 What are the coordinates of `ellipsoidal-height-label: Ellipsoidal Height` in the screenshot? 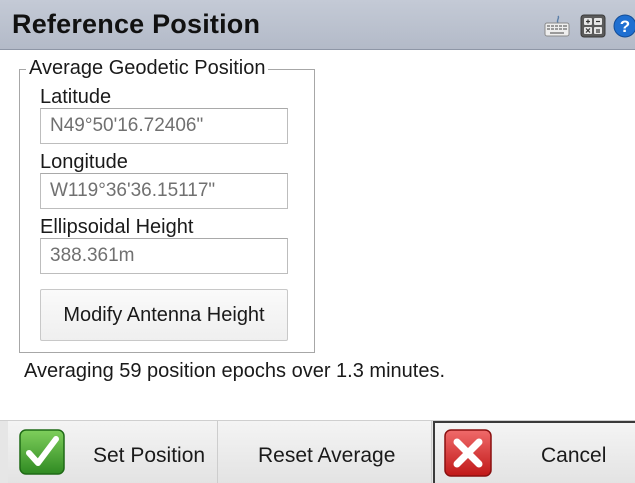 It's located at (117, 227).